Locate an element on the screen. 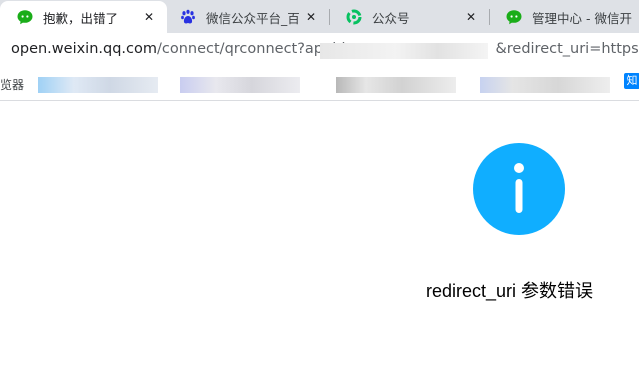 This screenshot has height=374, width=639. info-icon is located at coordinates (519, 189).